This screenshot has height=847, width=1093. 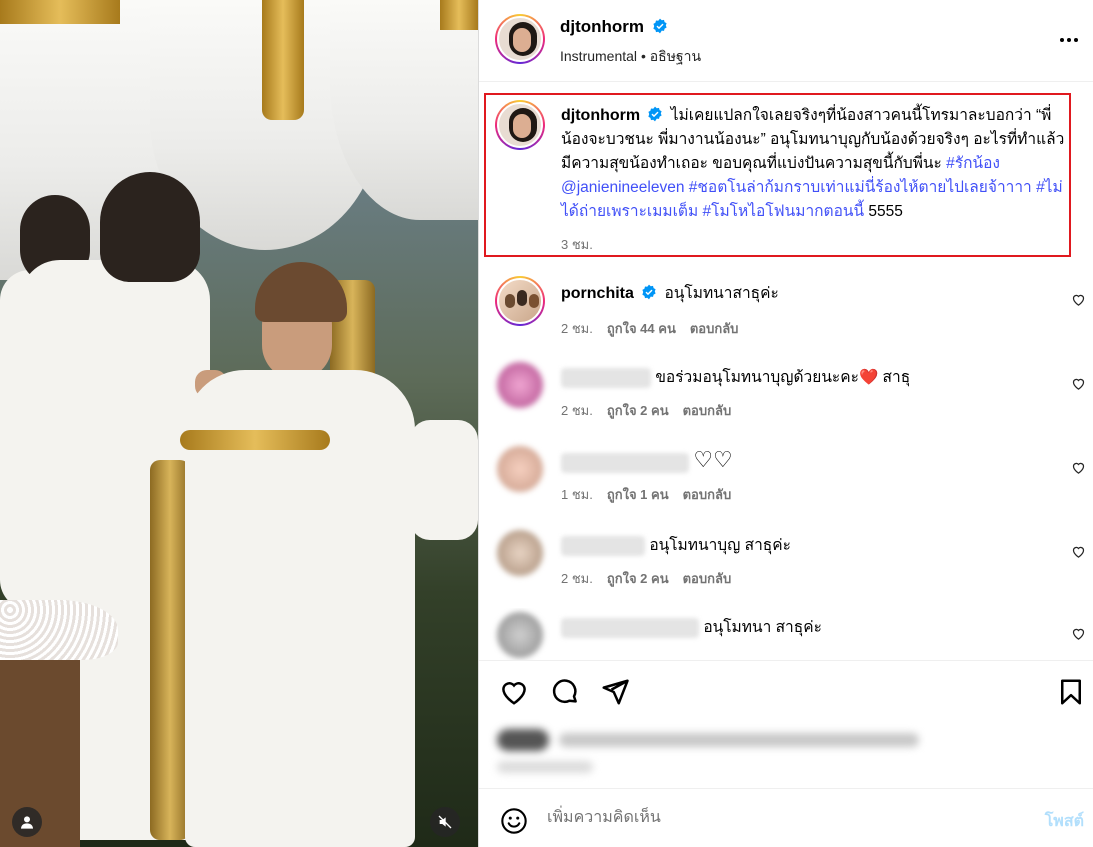 I want to click on author-avatar, so click(x=520, y=39).